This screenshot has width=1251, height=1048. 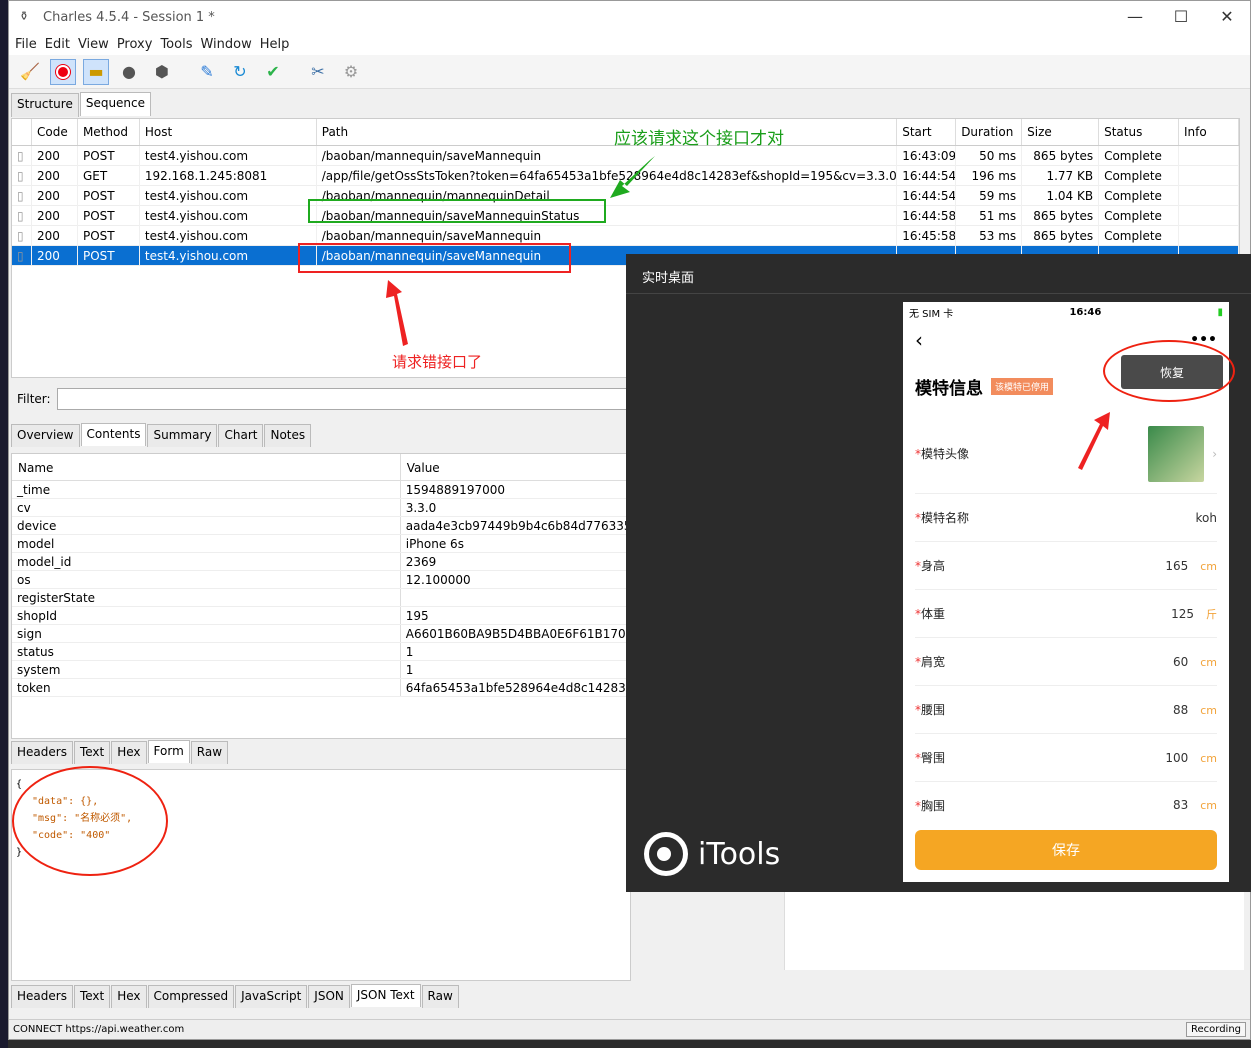 I want to click on row-hip: *臀围 100 cm, so click(x=1066, y=758).